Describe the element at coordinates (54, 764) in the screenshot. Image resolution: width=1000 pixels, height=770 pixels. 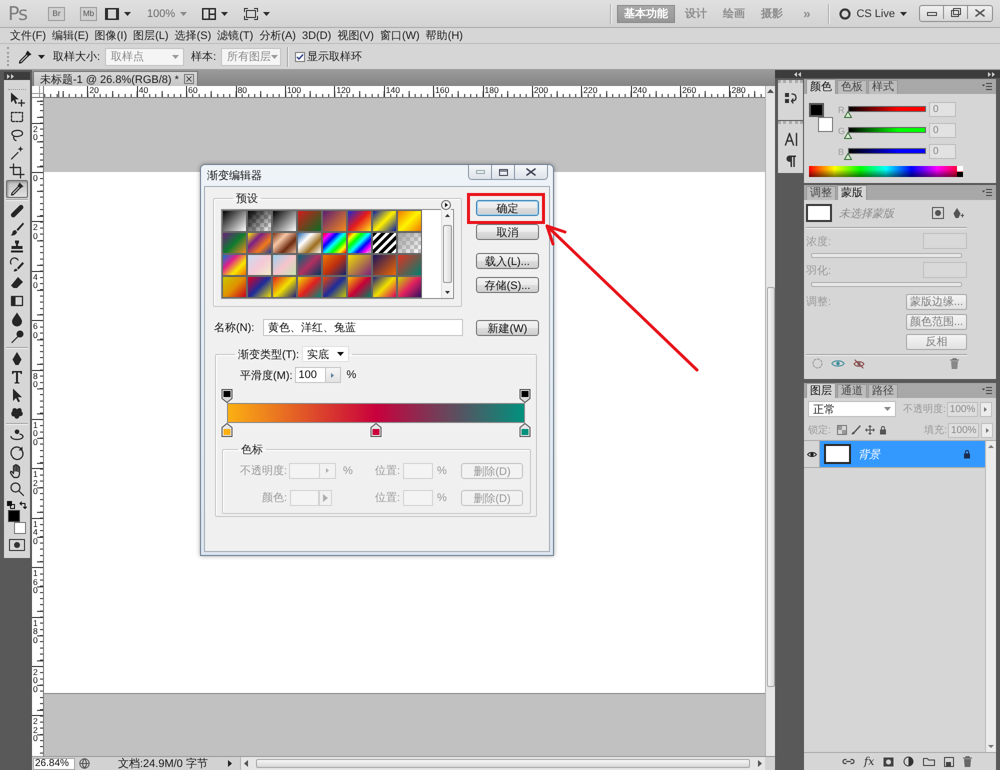
I see `zoom-field: 26.84%` at that location.